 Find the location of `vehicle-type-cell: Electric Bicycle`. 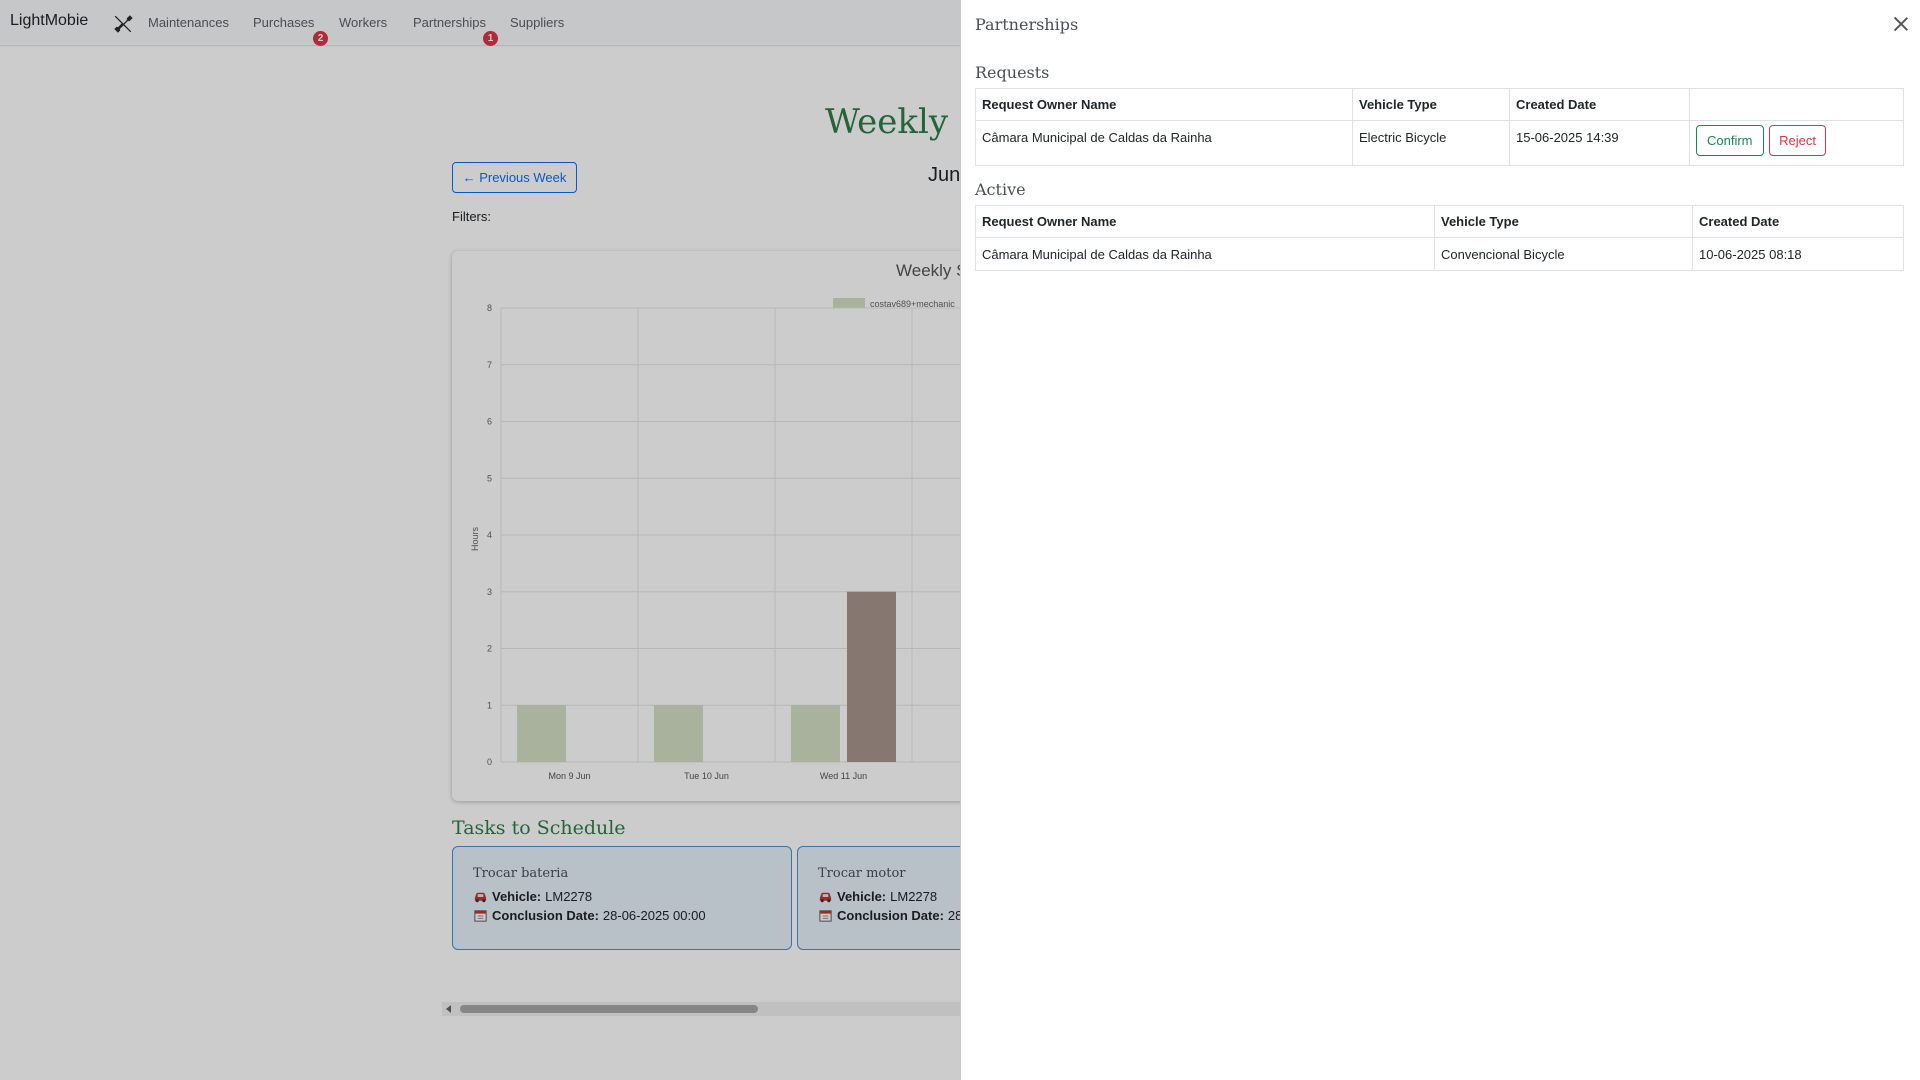

vehicle-type-cell: Electric Bicycle is located at coordinates (1431, 143).